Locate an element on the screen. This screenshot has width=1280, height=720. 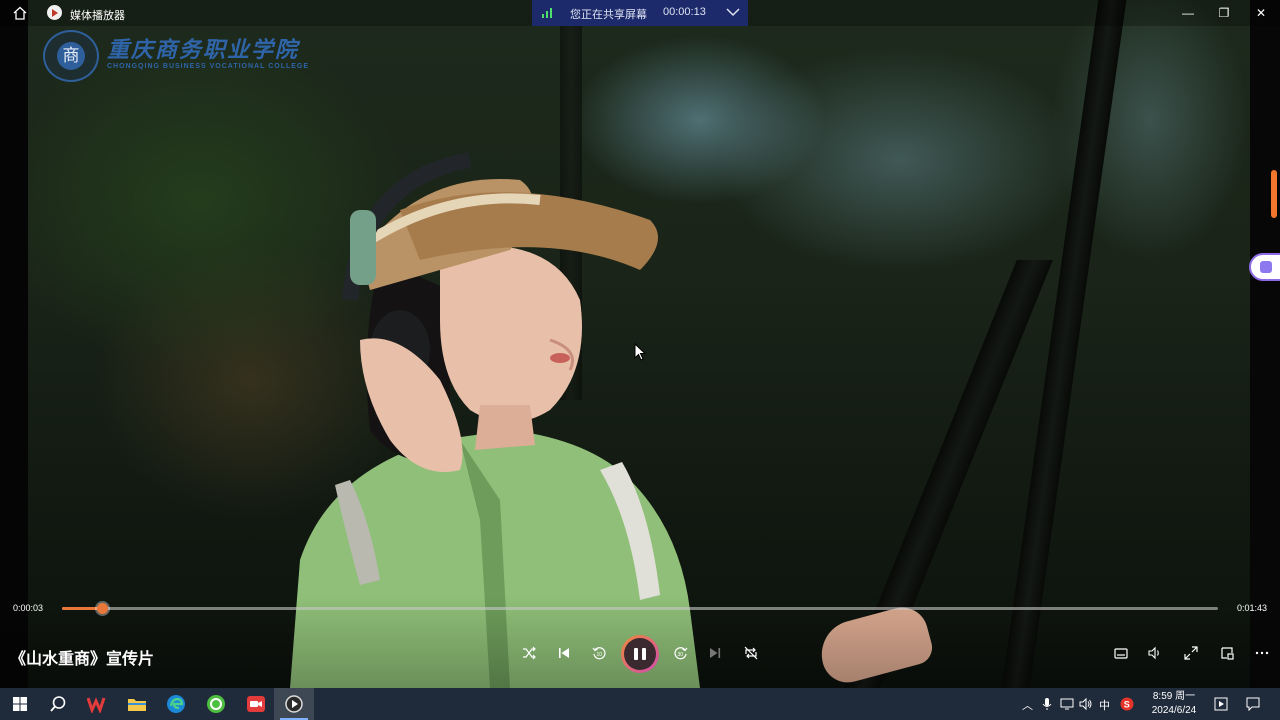
fullscreen-icon is located at coordinates (1191, 653).